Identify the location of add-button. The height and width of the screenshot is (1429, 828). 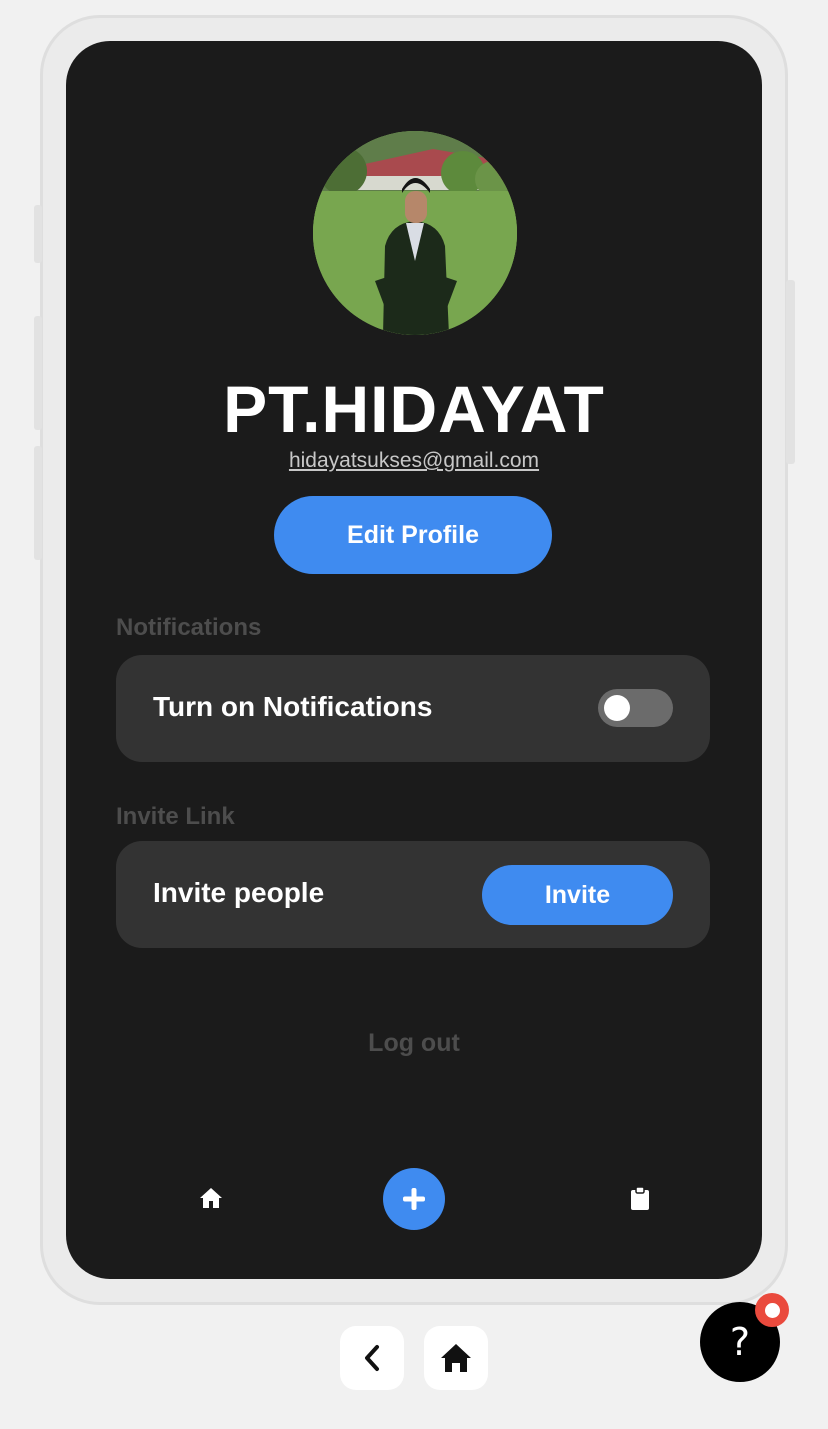
(414, 1199).